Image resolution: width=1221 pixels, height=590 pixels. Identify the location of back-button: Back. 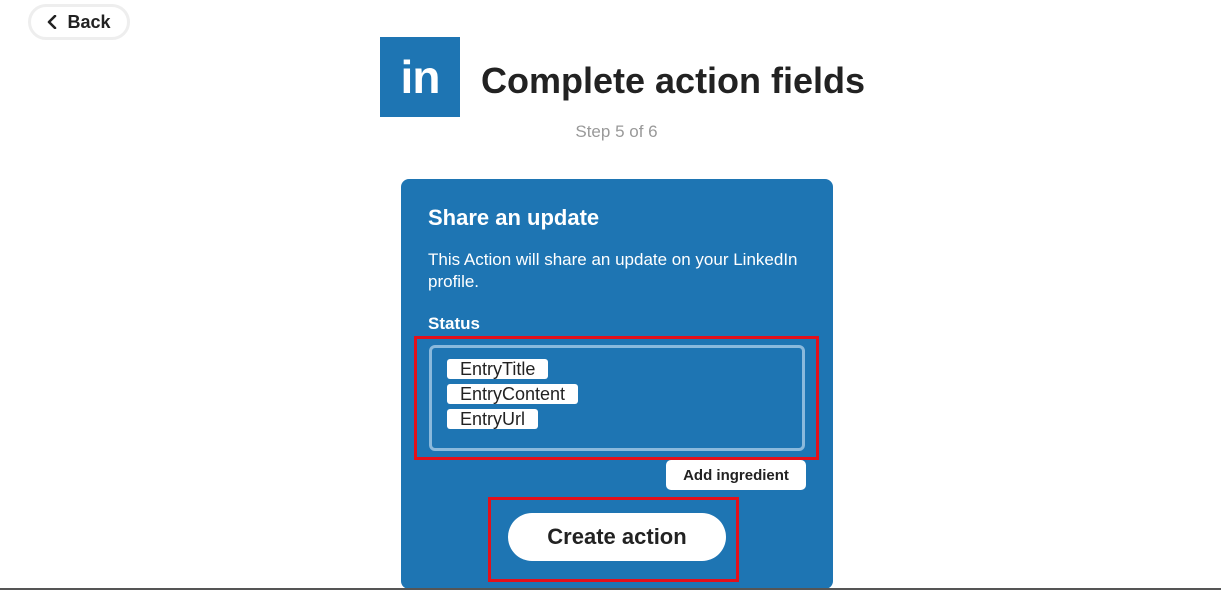
(79, 22).